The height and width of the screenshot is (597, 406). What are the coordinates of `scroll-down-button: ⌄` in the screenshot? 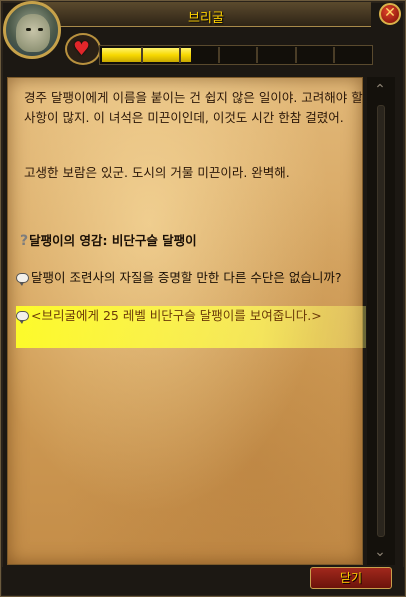 It's located at (380, 552).